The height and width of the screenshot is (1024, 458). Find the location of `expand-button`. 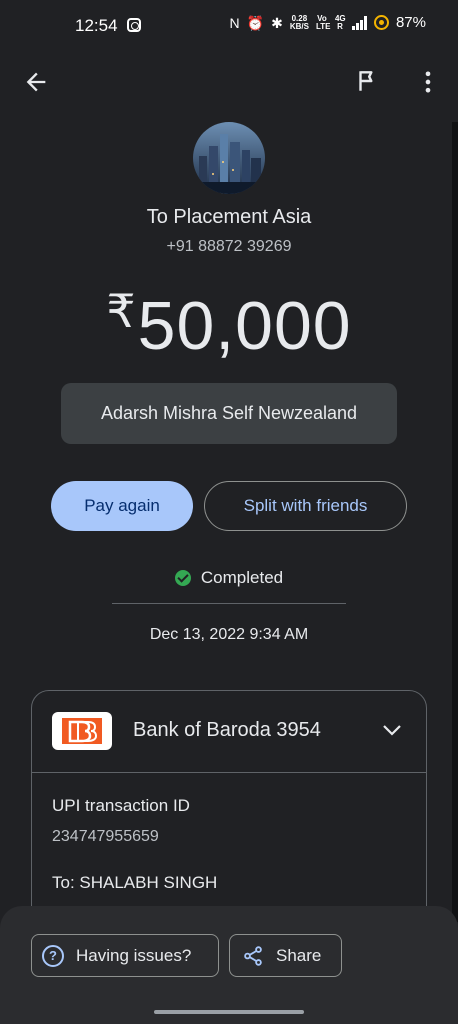

expand-button is located at coordinates (392, 730).